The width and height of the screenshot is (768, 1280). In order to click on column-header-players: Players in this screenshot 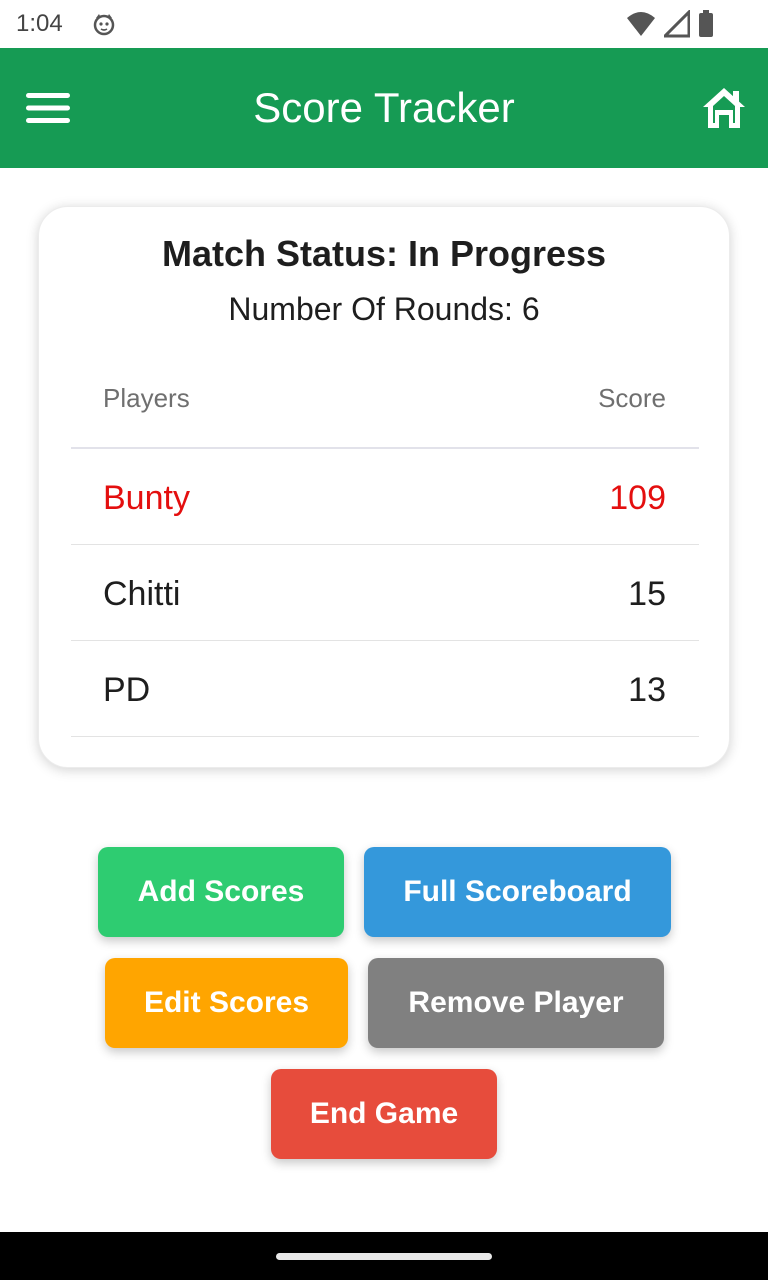, I will do `click(146, 398)`.